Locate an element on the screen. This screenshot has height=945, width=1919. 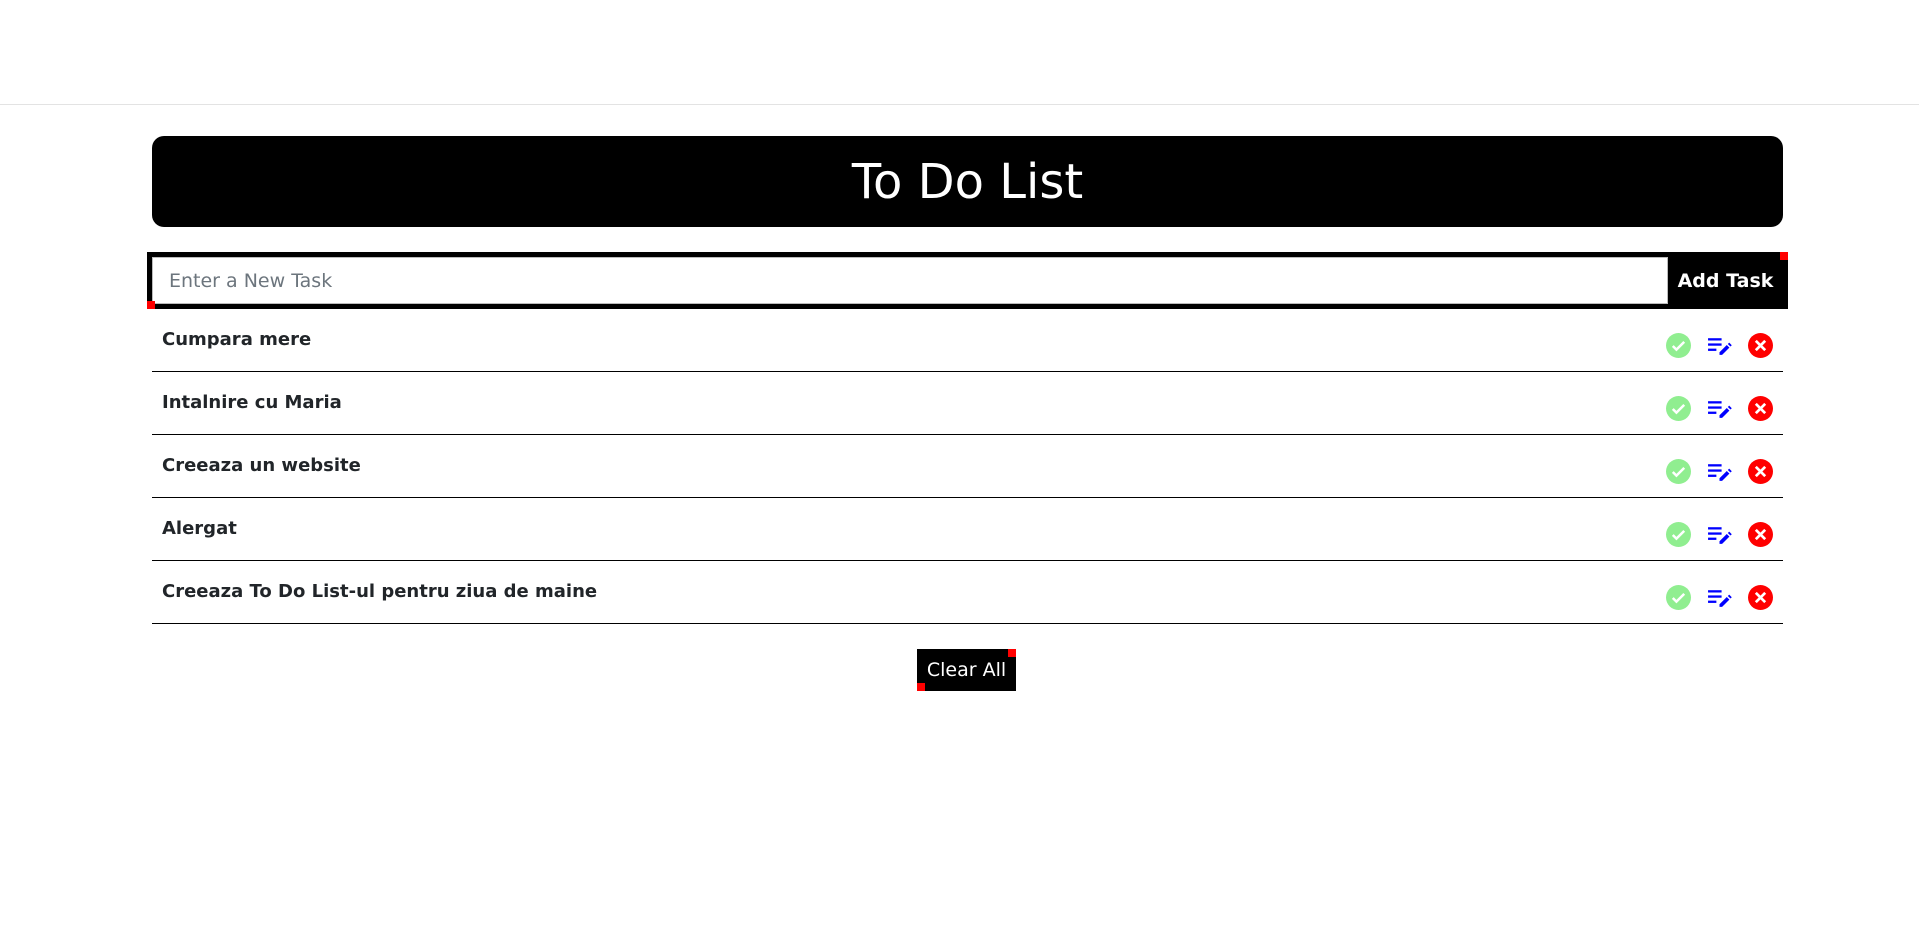
task-text: Cumpara mere is located at coordinates (237, 339).